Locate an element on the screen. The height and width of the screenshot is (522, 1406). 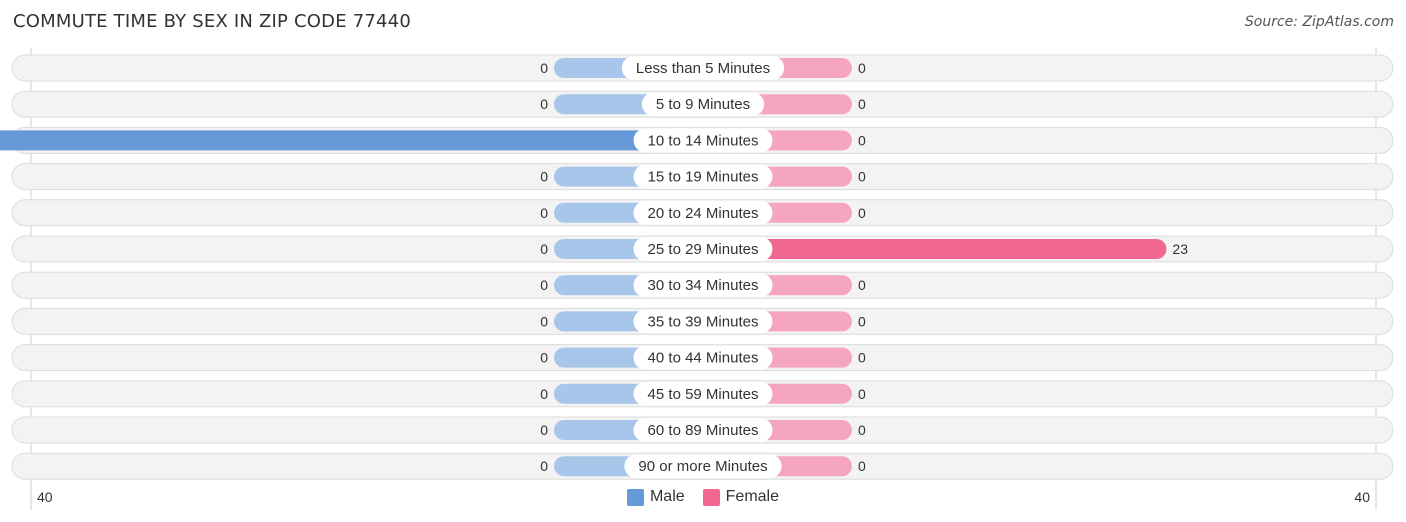
bar-row: 0 23 25 to 29 Minutes is located at coordinates (702, 249).